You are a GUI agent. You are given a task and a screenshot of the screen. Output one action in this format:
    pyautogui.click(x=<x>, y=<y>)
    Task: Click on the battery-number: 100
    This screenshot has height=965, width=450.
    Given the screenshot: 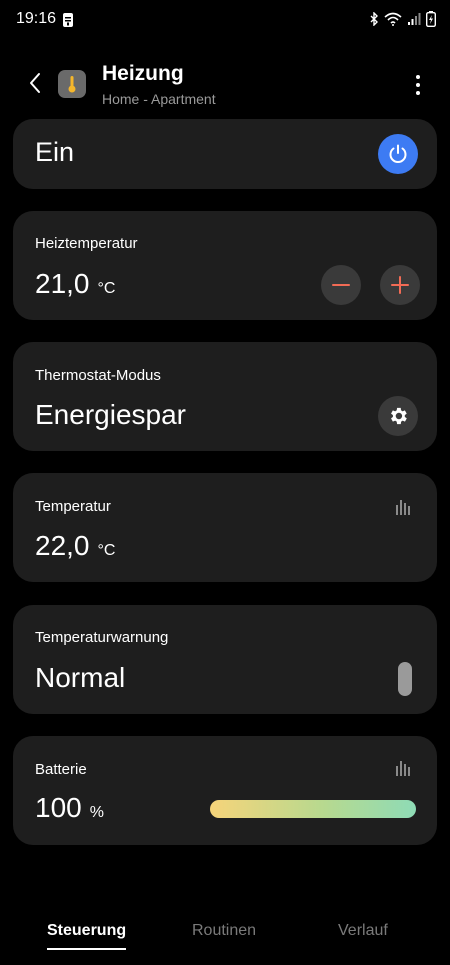 What is the action you would take?
    pyautogui.click(x=58, y=807)
    